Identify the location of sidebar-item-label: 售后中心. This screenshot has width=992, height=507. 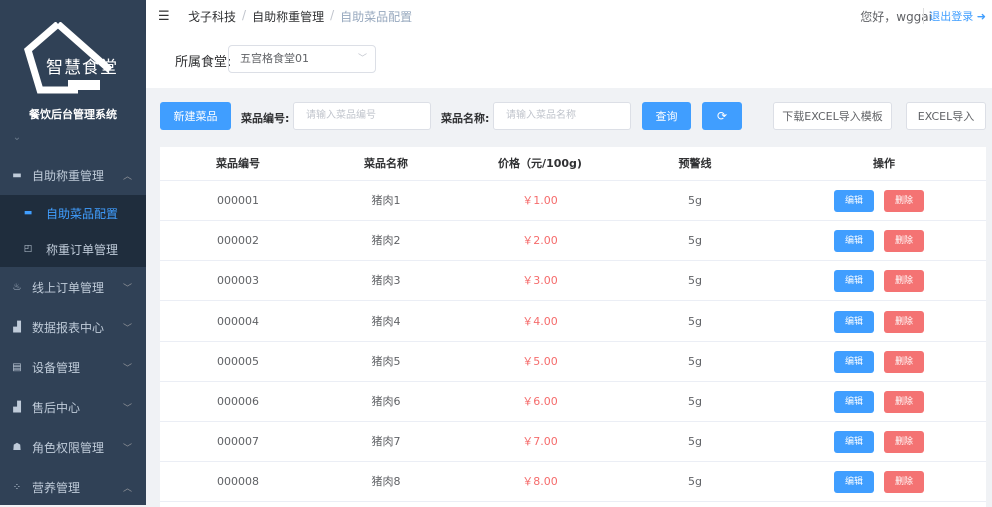
(56, 407).